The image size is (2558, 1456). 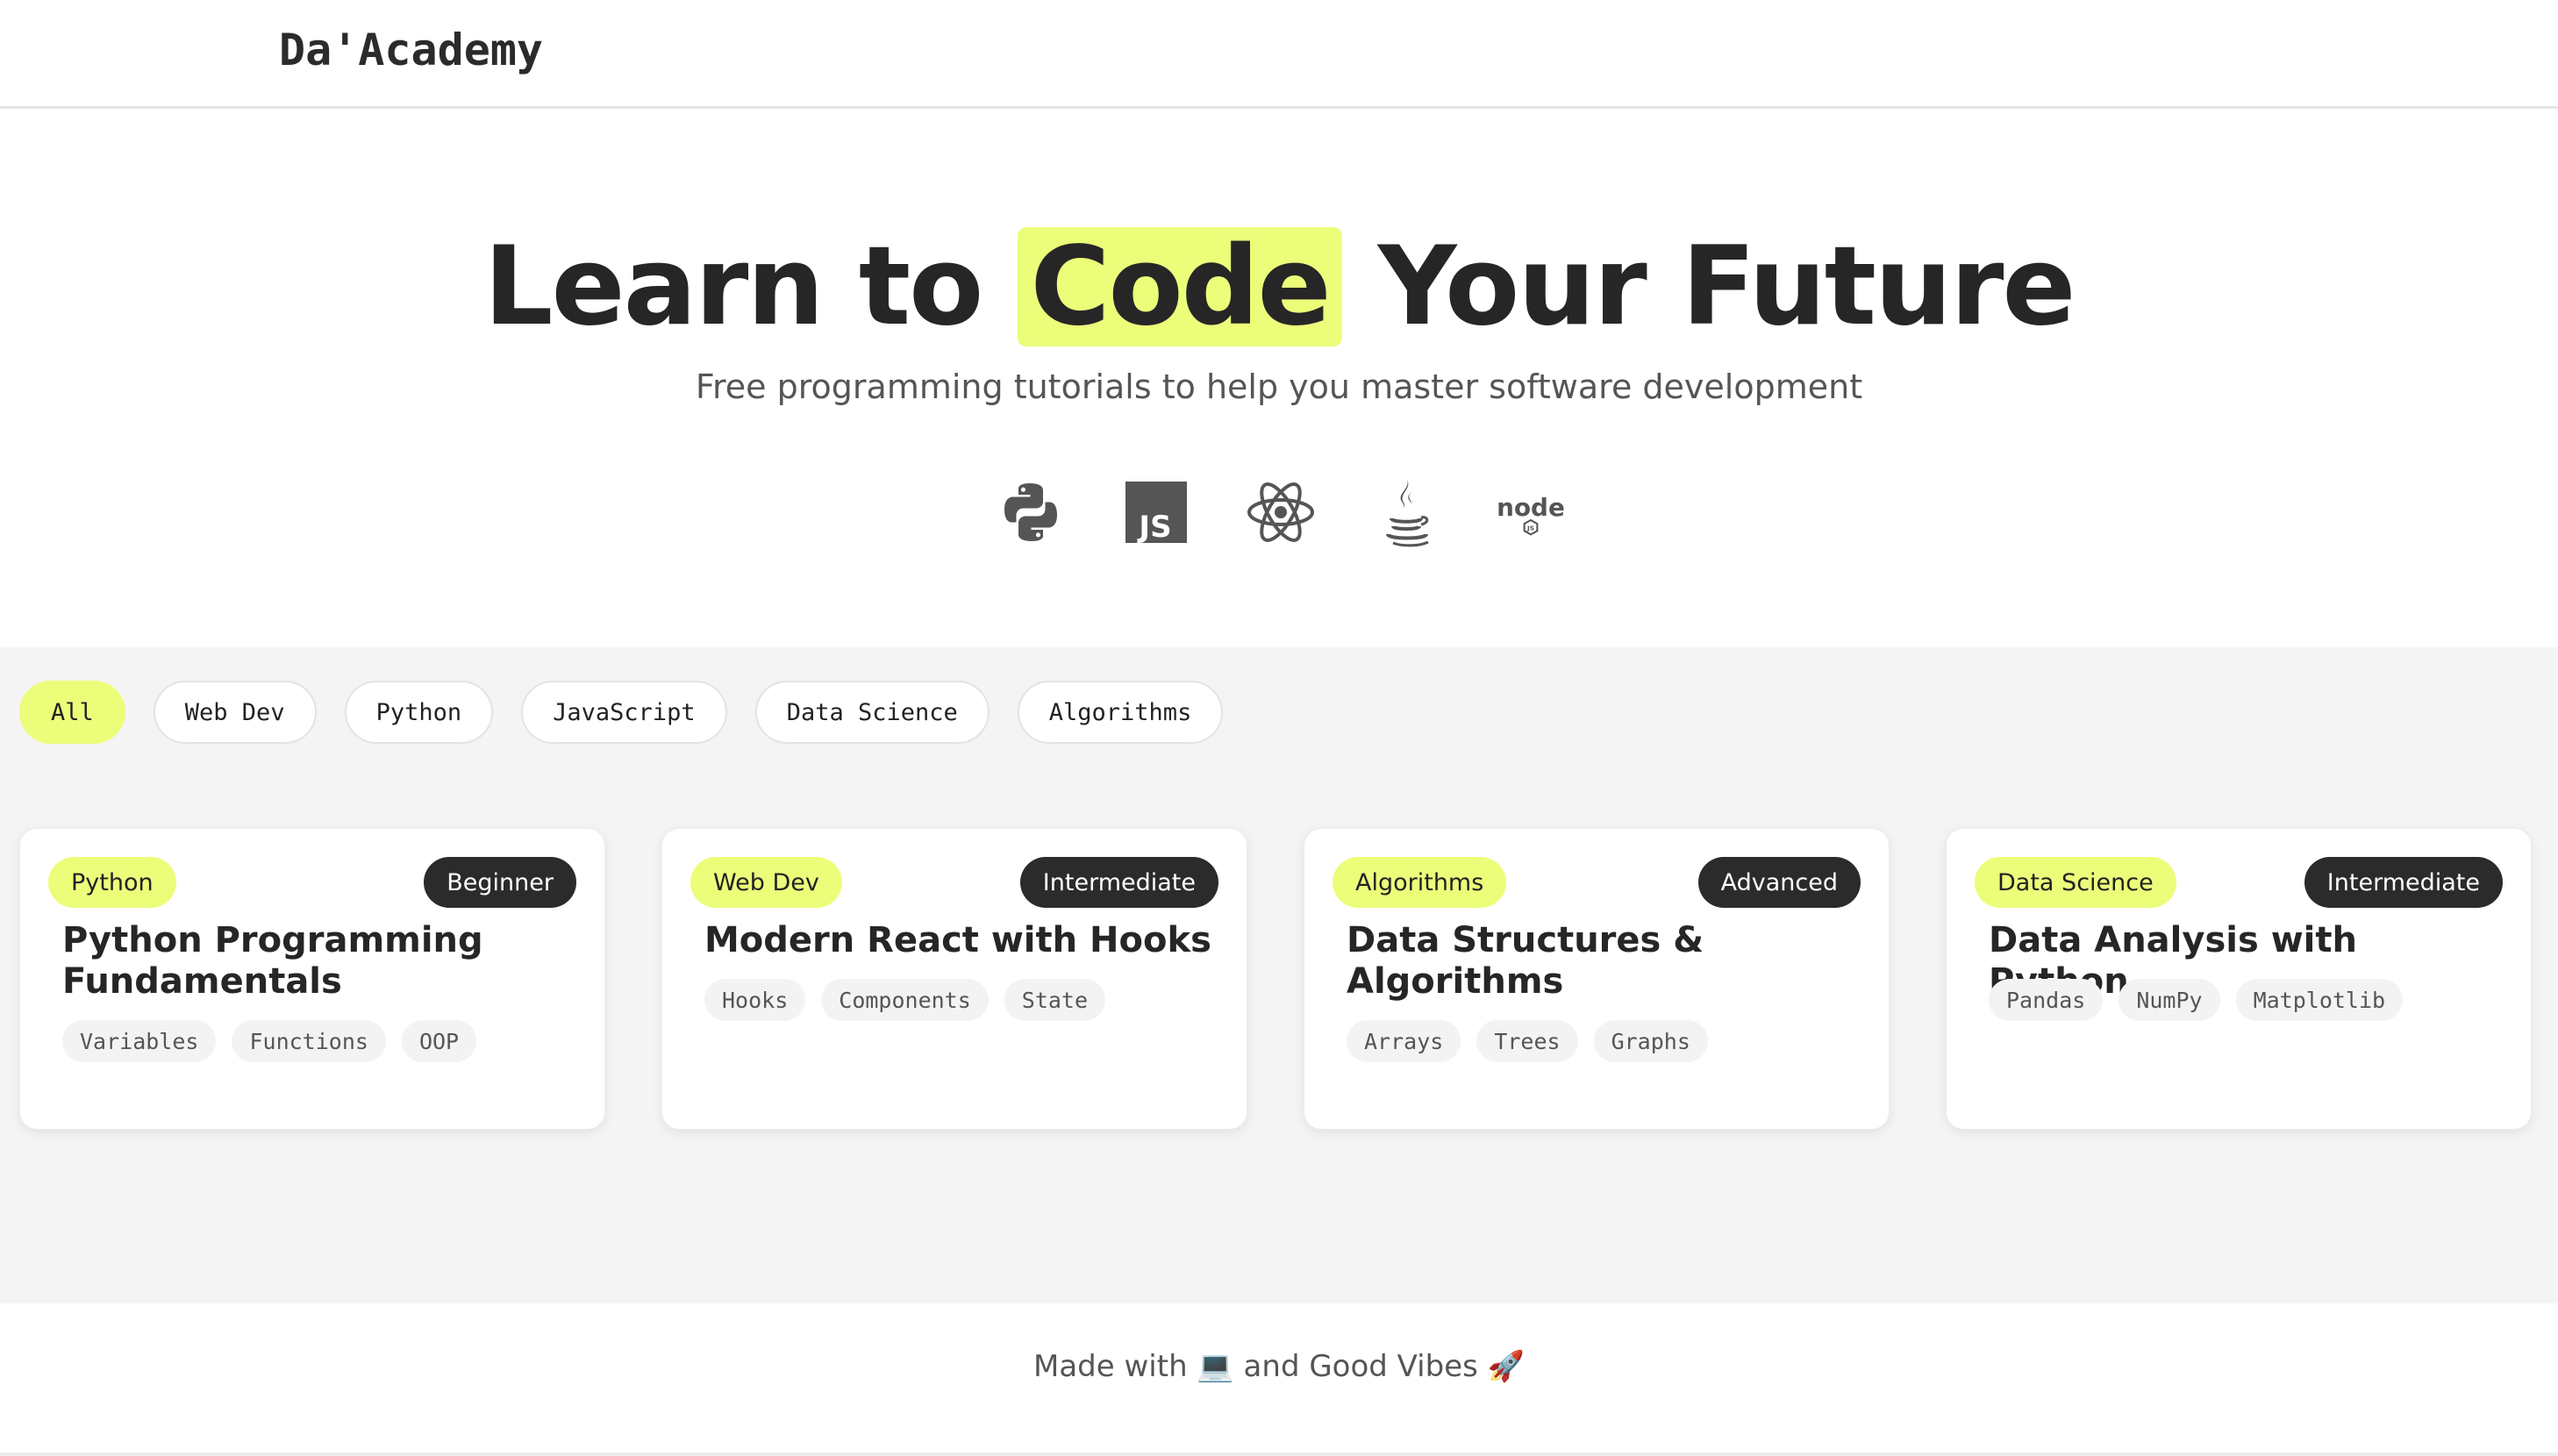 What do you see at coordinates (1120, 712) in the screenshot?
I see `filter-algorithms: Algorithms` at bounding box center [1120, 712].